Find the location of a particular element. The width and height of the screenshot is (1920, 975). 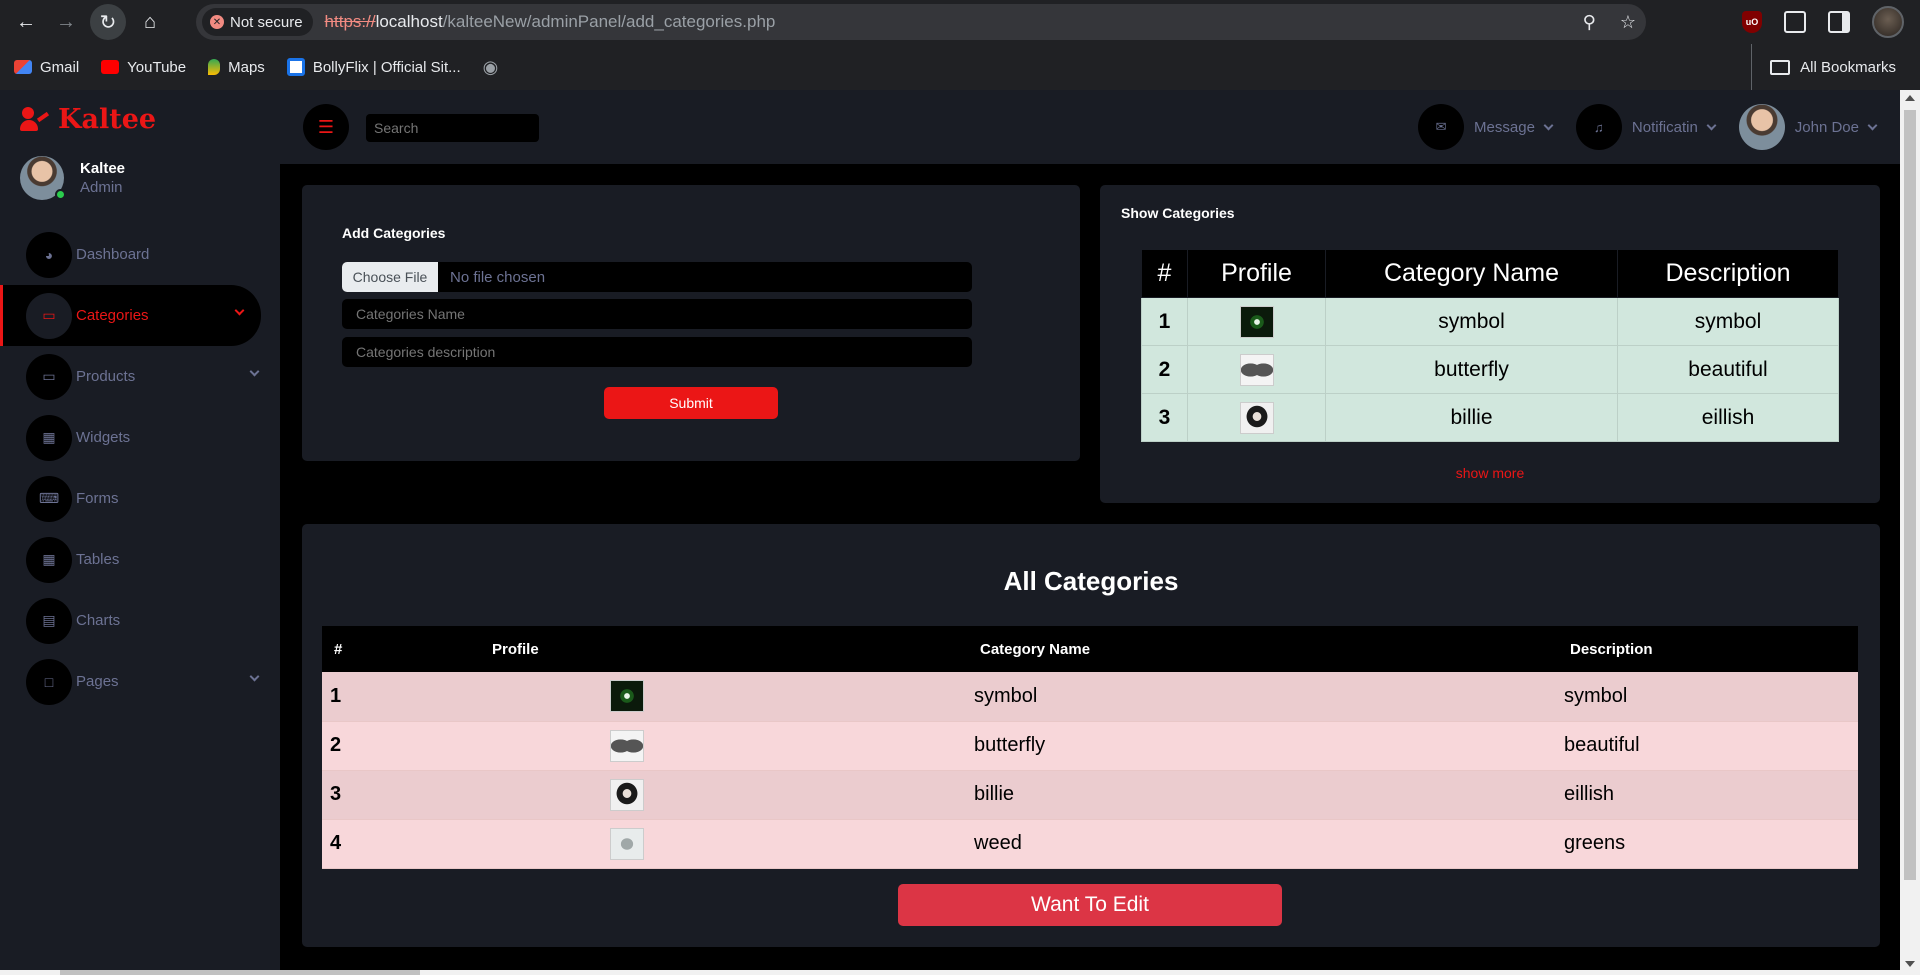

youtube-icon is located at coordinates (110, 67).